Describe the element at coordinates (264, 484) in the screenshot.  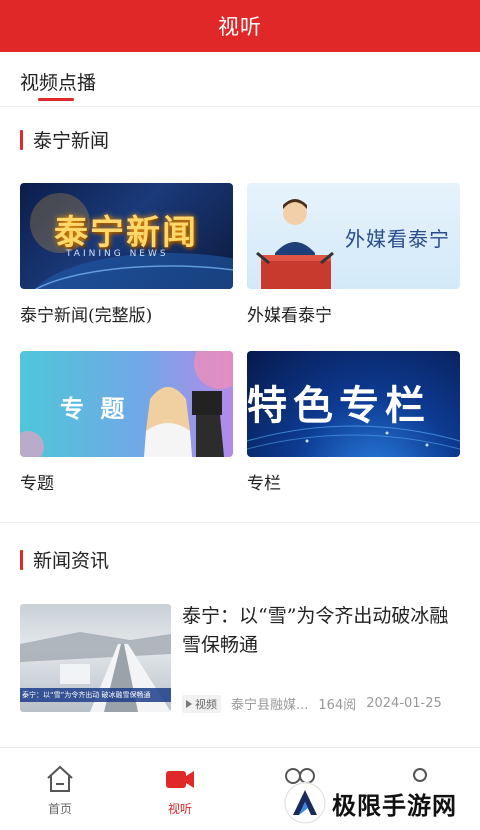
I see `video-card-label: 专栏` at that location.